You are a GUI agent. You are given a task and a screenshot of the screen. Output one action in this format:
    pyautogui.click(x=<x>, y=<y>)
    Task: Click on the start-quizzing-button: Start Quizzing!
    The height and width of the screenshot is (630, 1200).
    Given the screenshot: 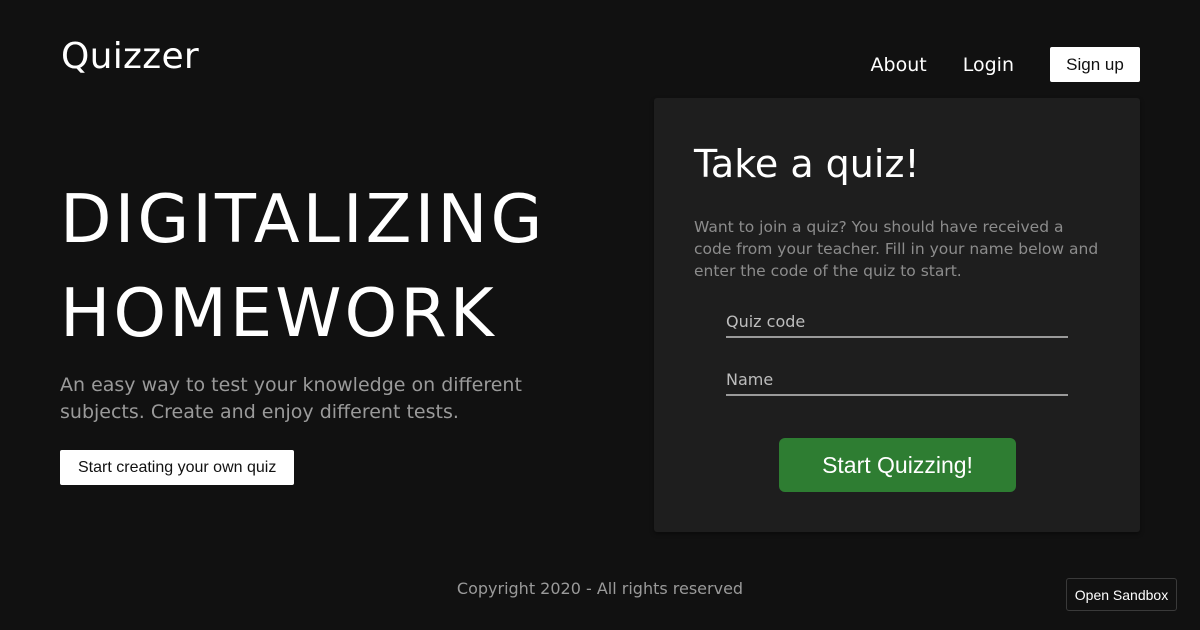 What is the action you would take?
    pyautogui.click(x=897, y=465)
    